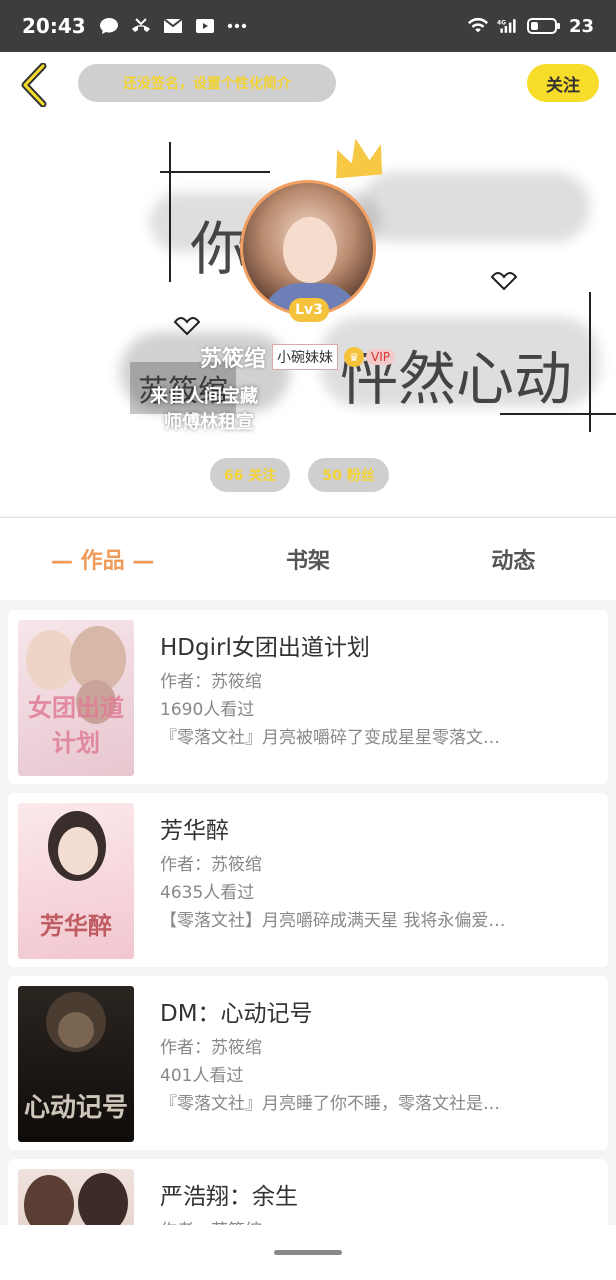 The image size is (616, 1280). What do you see at coordinates (308, 248) in the screenshot?
I see `avatar` at bounding box center [308, 248].